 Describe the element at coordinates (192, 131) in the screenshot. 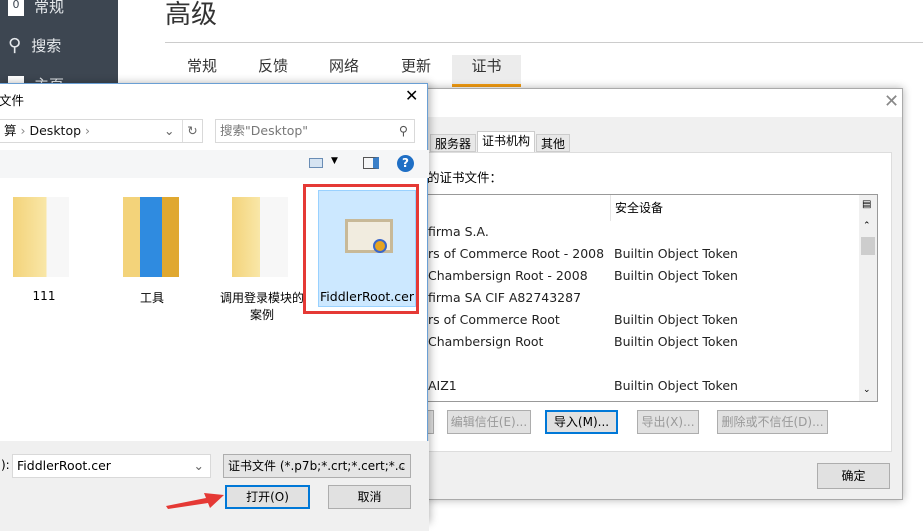

I see `refresh-icon: ↻` at that location.